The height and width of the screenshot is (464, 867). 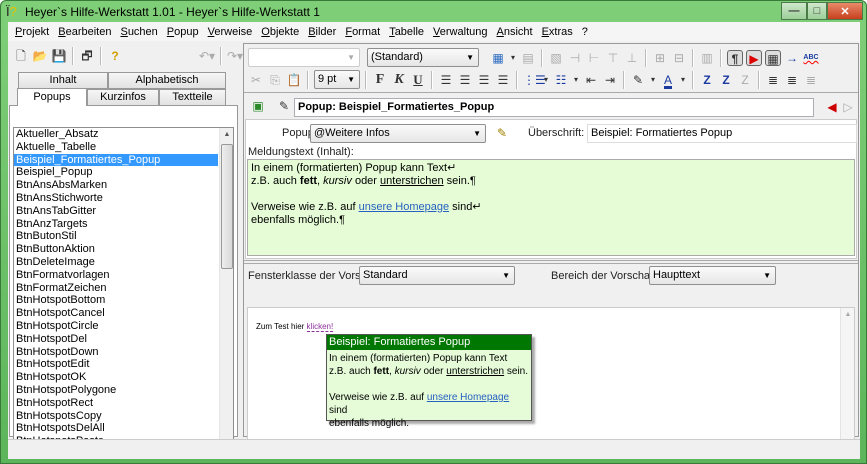 What do you see at coordinates (792, 80) in the screenshot?
I see `paragraph-help-icon: ≣` at bounding box center [792, 80].